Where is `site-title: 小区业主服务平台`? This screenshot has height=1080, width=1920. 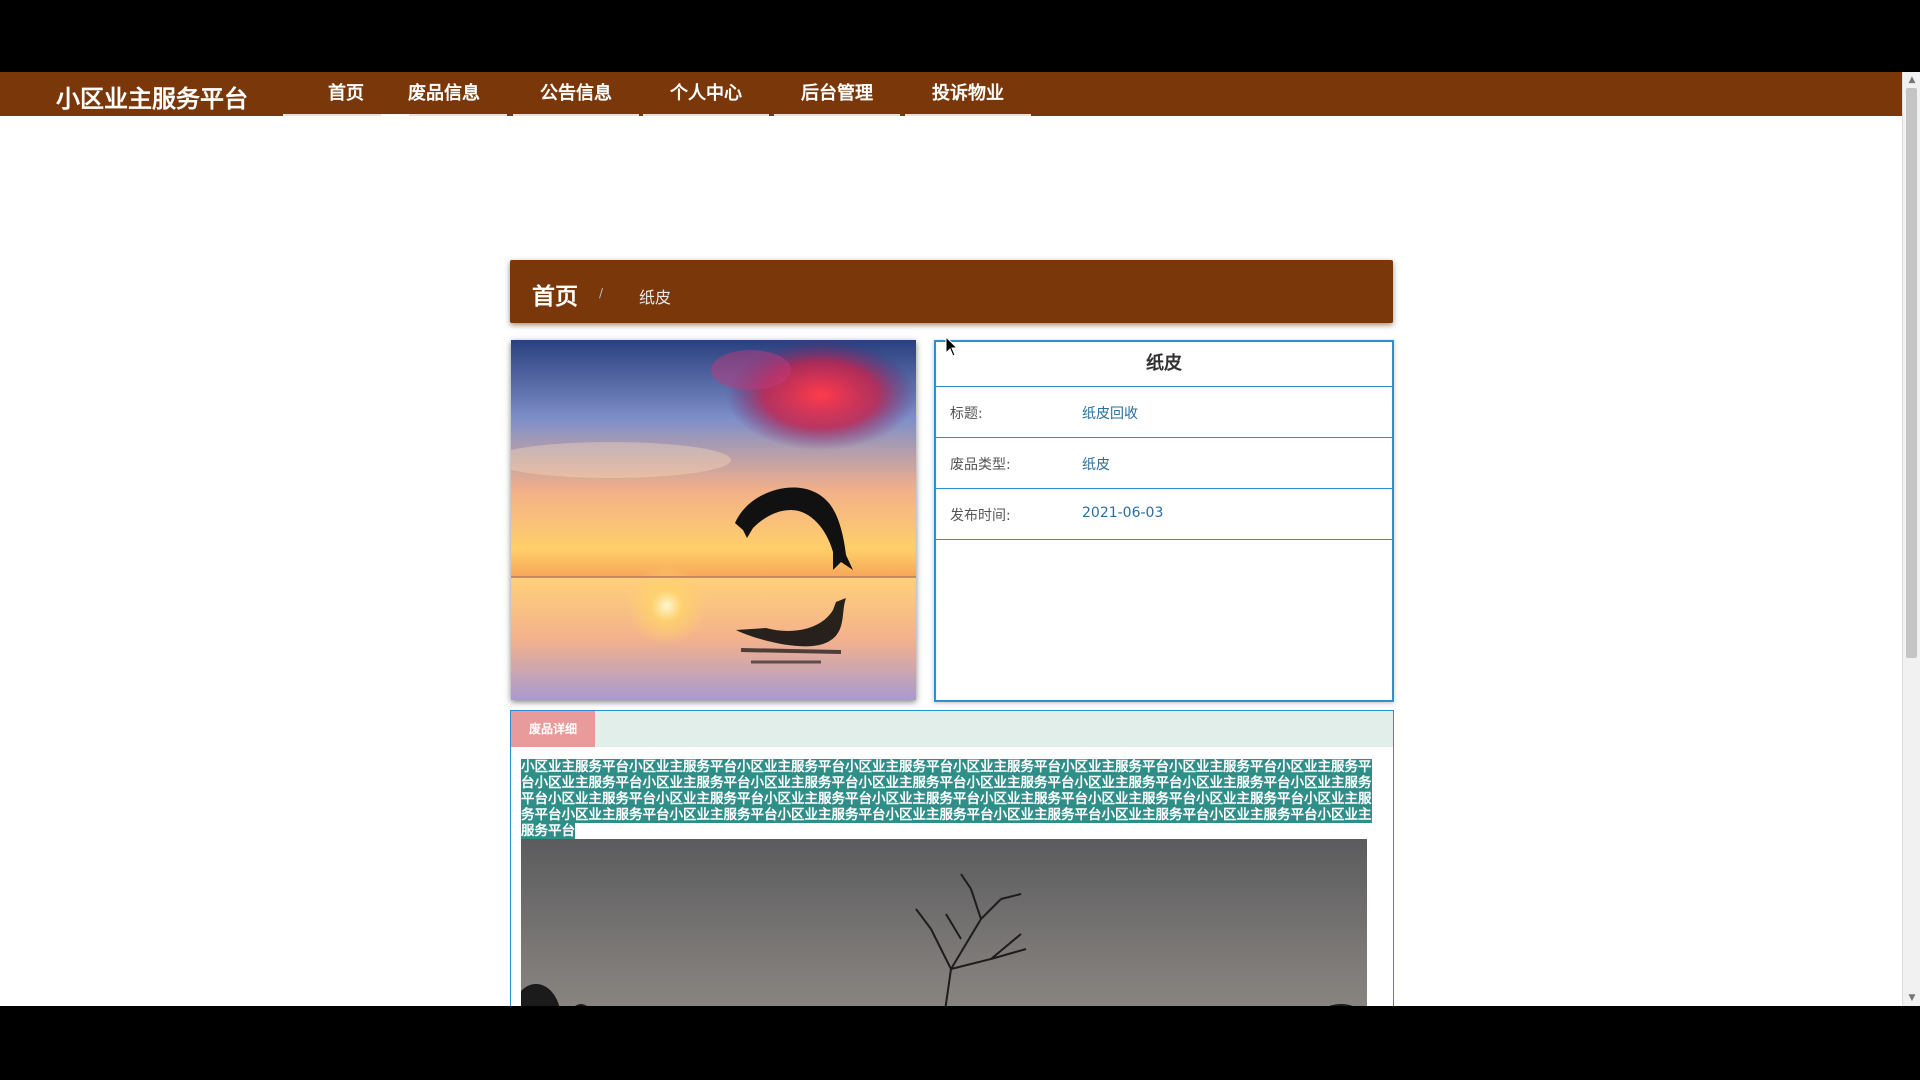
site-title: 小区业主服务平台 is located at coordinates (152, 96).